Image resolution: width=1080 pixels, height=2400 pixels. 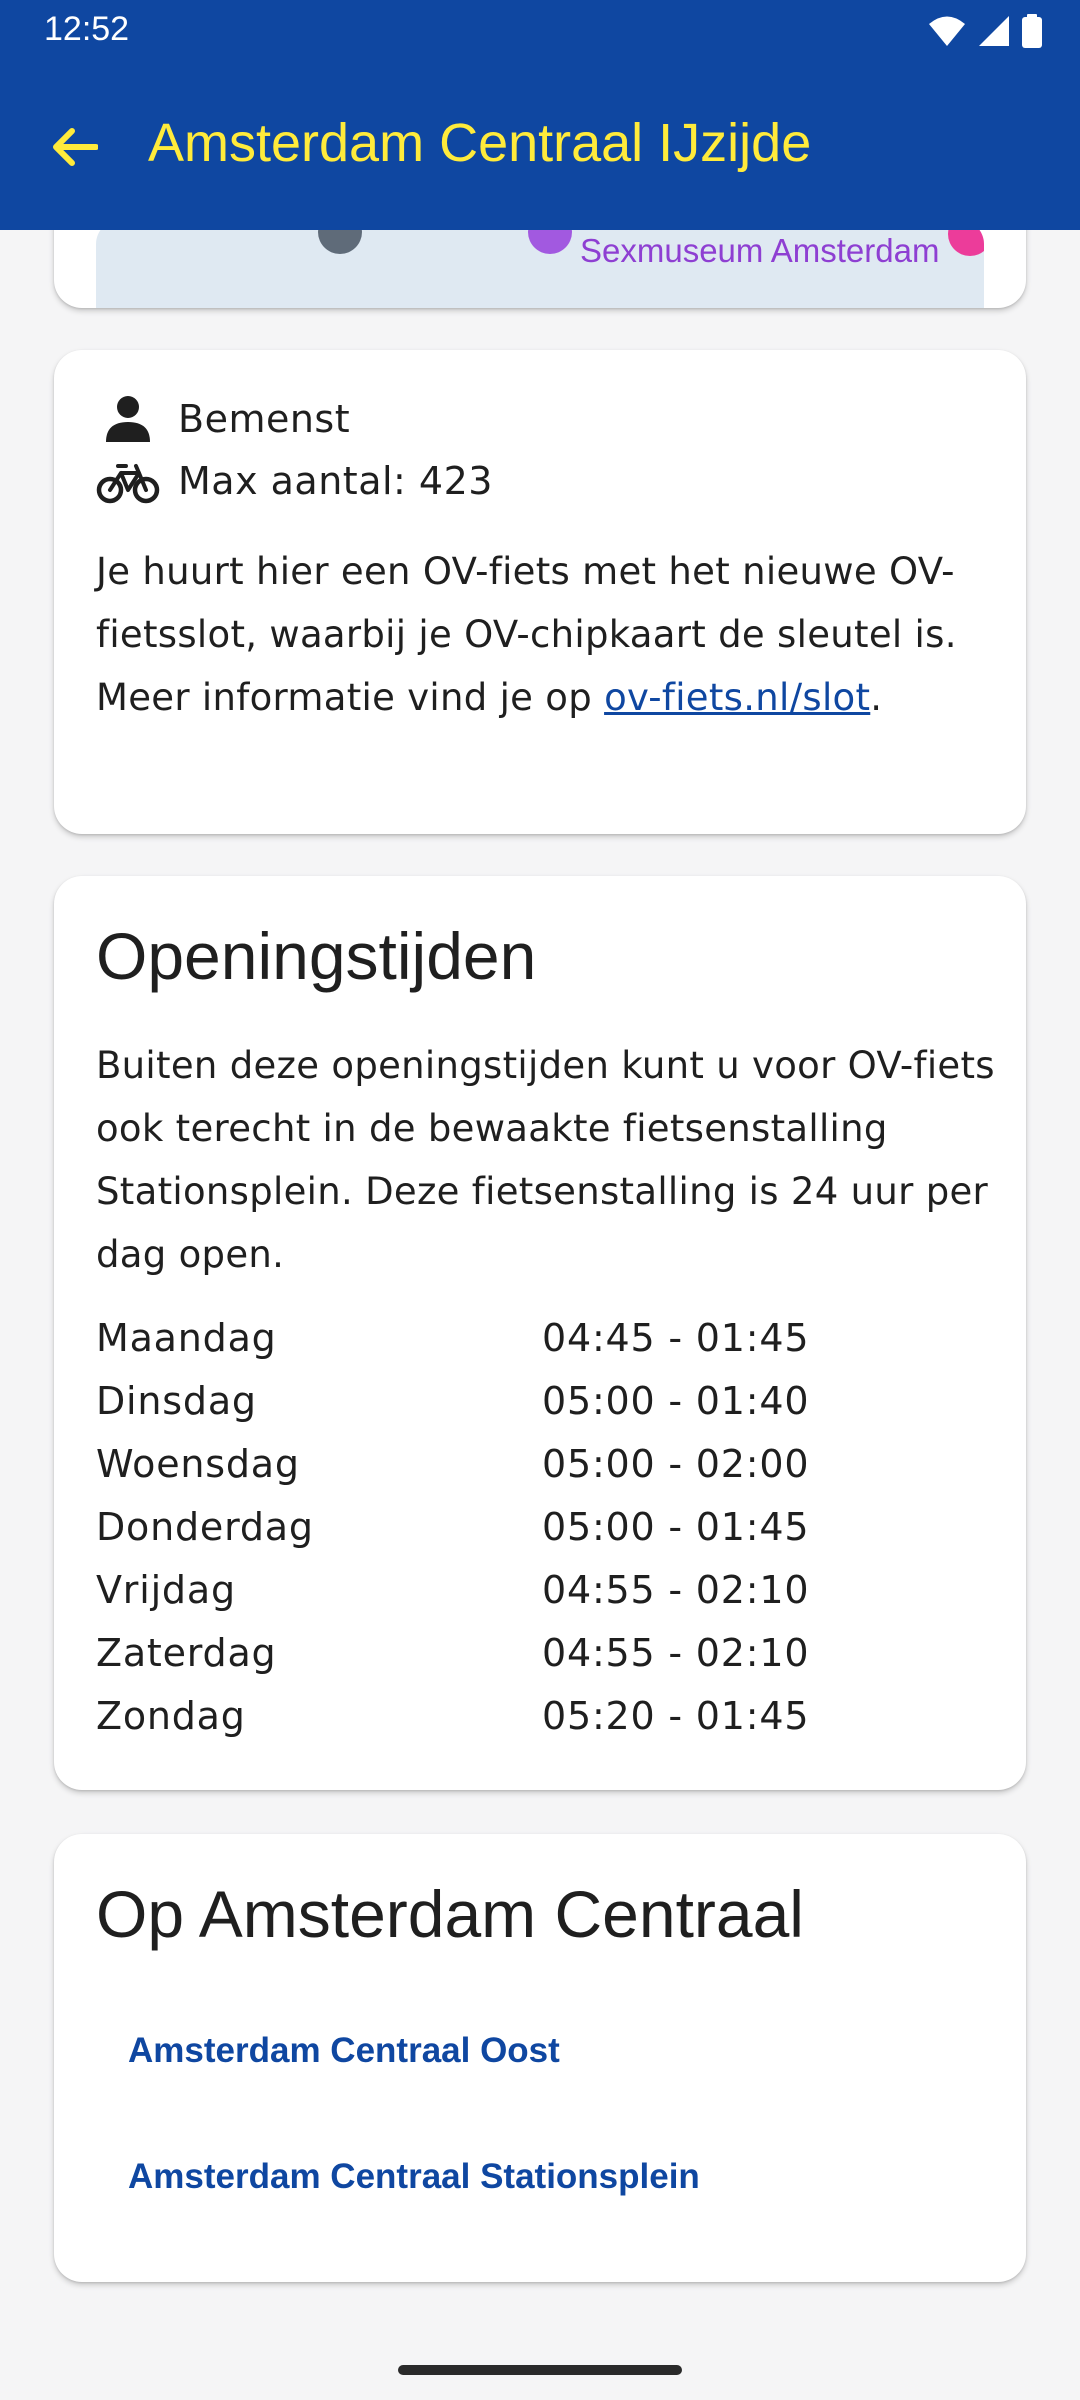 What do you see at coordinates (176, 1400) in the screenshot?
I see `day-label: Dinsdag` at bounding box center [176, 1400].